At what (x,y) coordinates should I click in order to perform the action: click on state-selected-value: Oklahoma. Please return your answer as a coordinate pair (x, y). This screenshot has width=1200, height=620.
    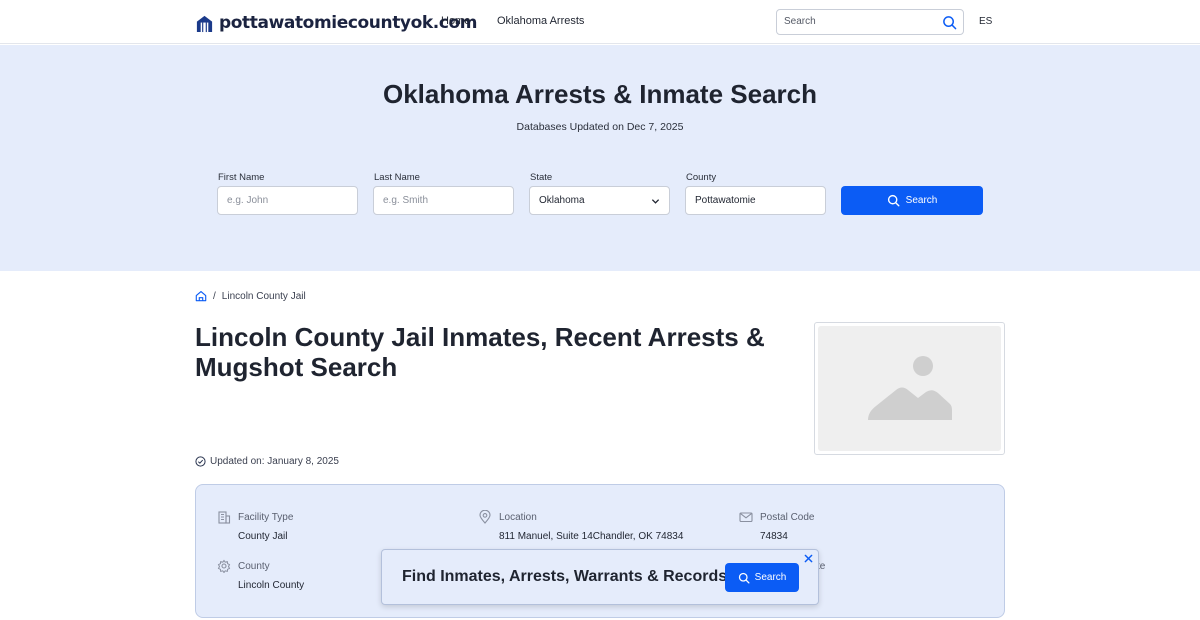
    Looking at the image, I should click on (562, 200).